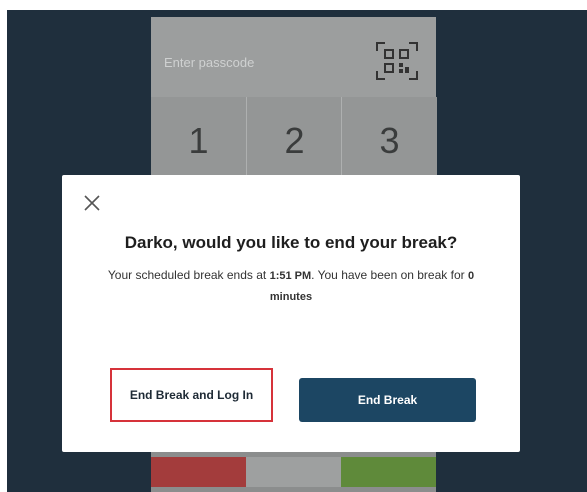  I want to click on close-icon, so click(92, 203).